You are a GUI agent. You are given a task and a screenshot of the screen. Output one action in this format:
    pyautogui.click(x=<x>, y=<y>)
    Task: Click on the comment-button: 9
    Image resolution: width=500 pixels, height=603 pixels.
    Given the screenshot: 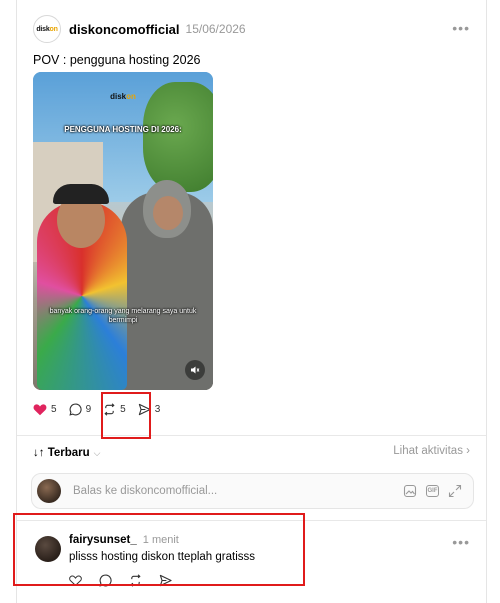 What is the action you would take?
    pyautogui.click(x=80, y=409)
    